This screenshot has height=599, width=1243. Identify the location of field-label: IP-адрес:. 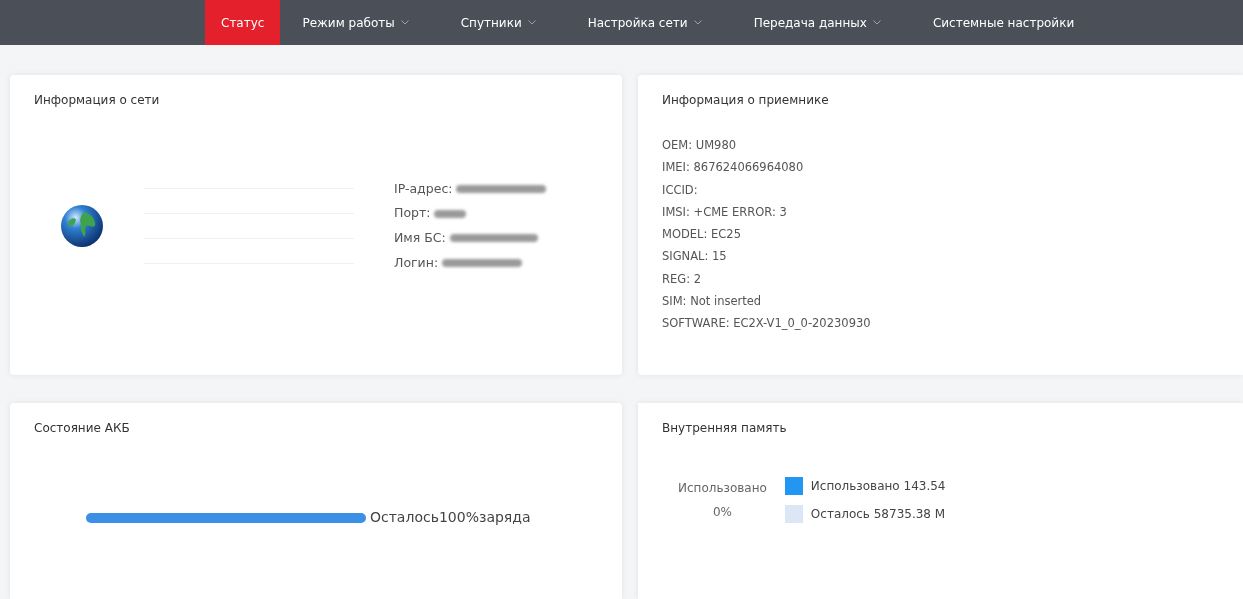
(423, 188).